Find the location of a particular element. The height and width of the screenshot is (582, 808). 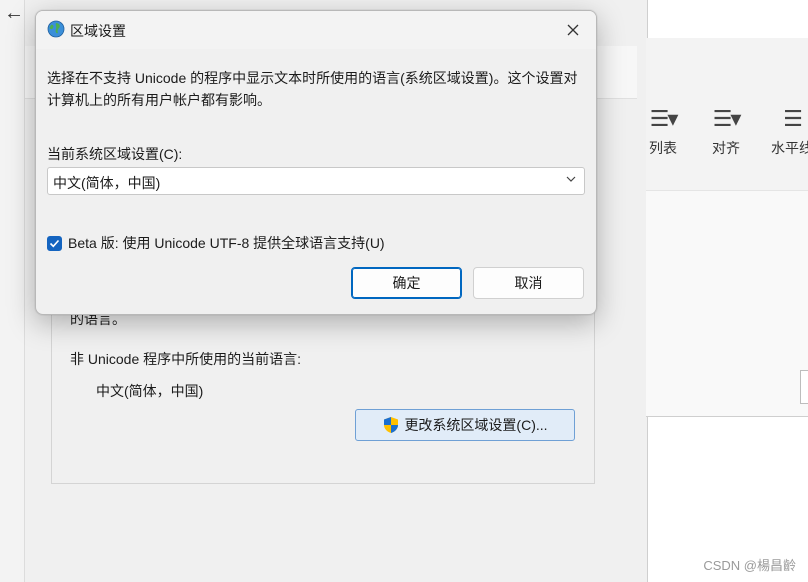

background-editor-window: ☰▾ 列表 ☰▾ 对齐 ☰ 水平线 is located at coordinates (727, 227).